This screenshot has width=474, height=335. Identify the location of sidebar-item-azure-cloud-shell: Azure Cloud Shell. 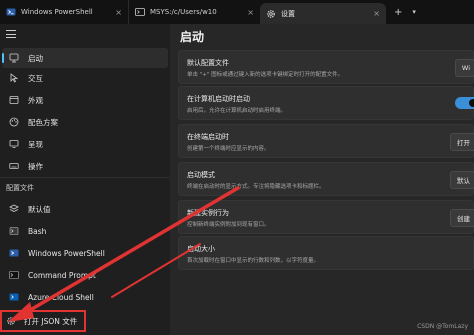
(85, 297).